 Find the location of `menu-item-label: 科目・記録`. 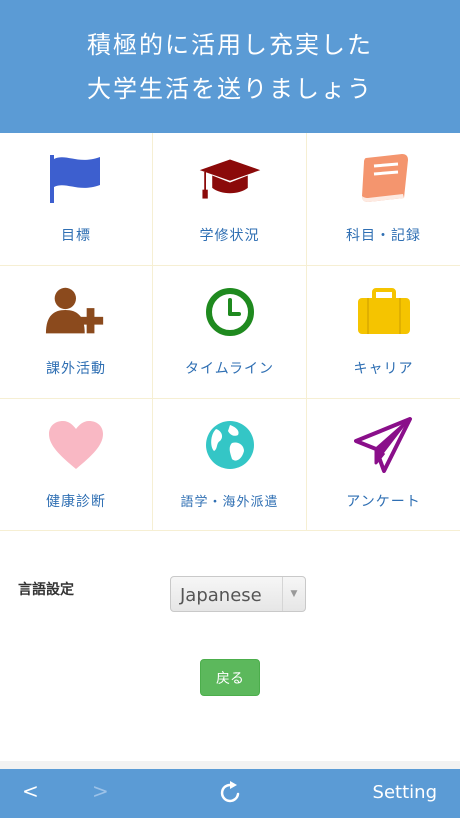

menu-item-label: 科目・記録 is located at coordinates (383, 236).